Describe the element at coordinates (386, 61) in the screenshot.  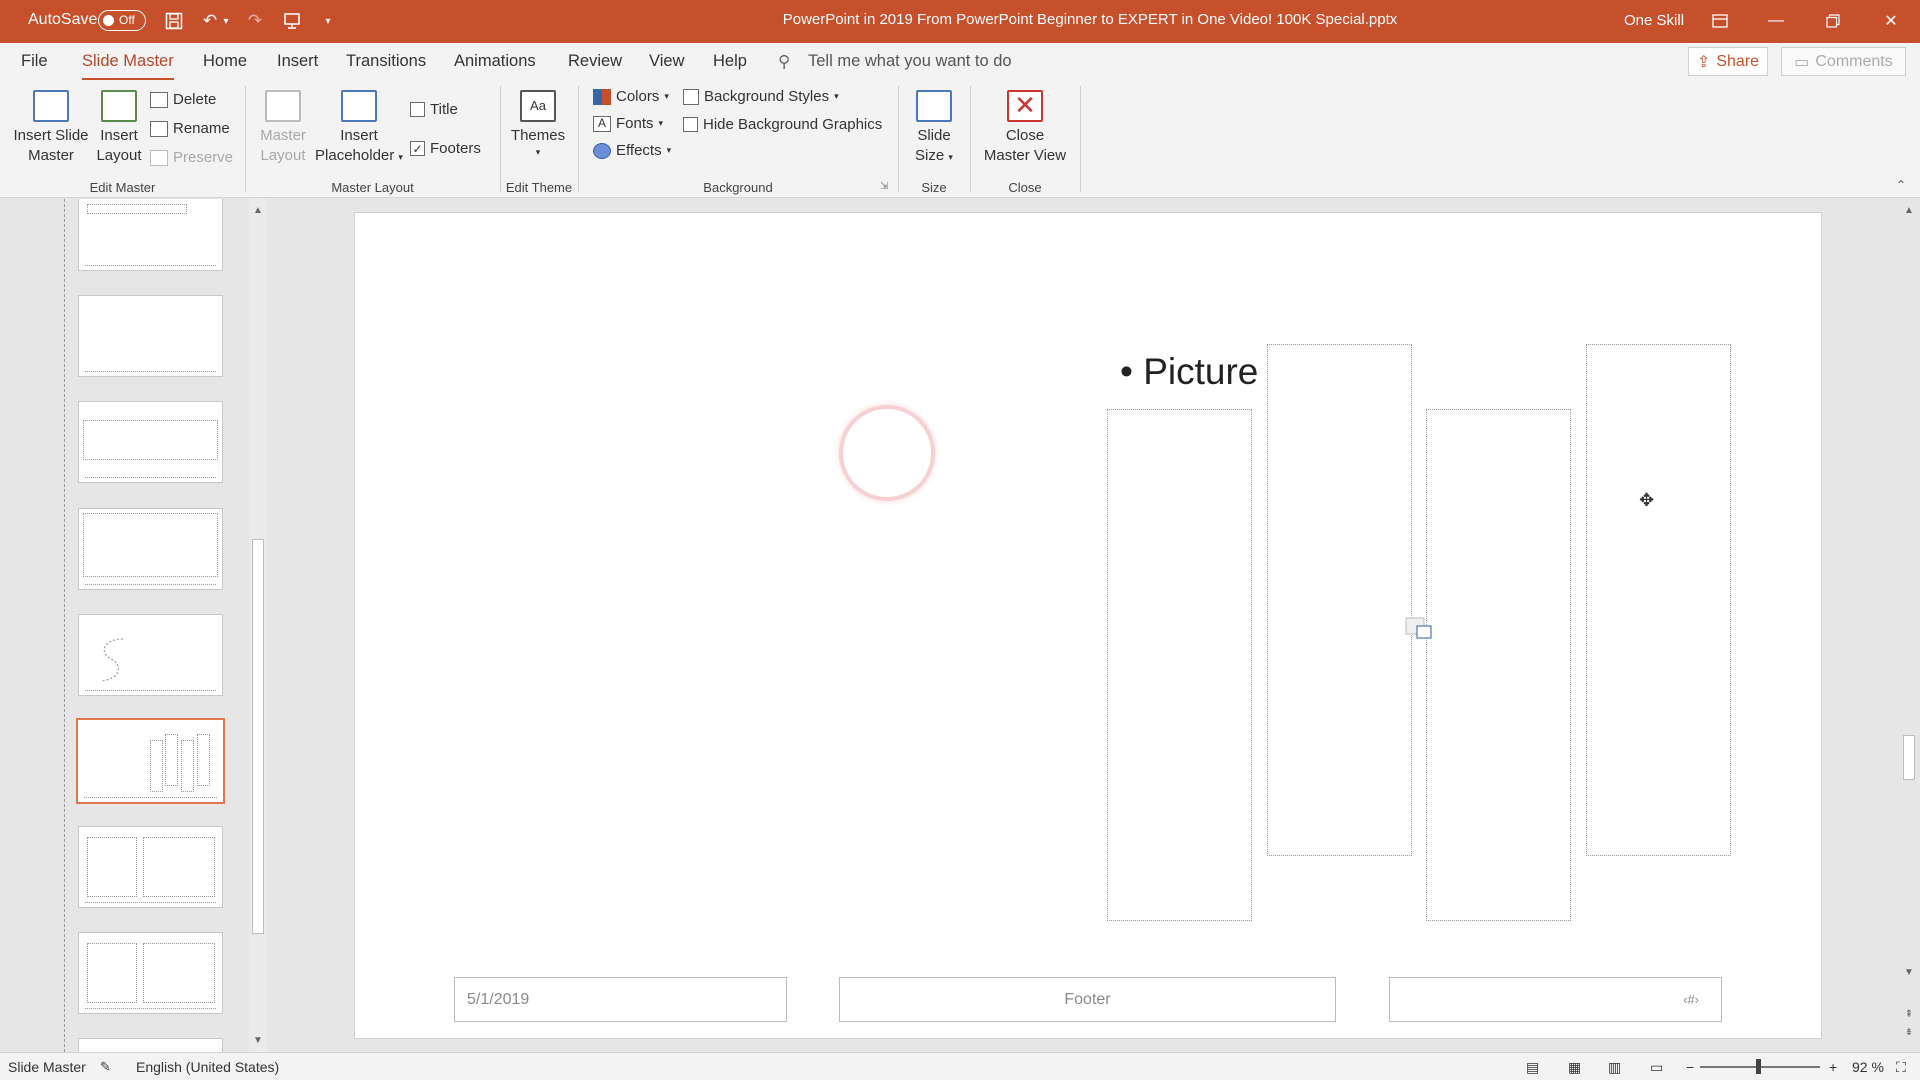
I see `tab-transitions: Transitions` at that location.